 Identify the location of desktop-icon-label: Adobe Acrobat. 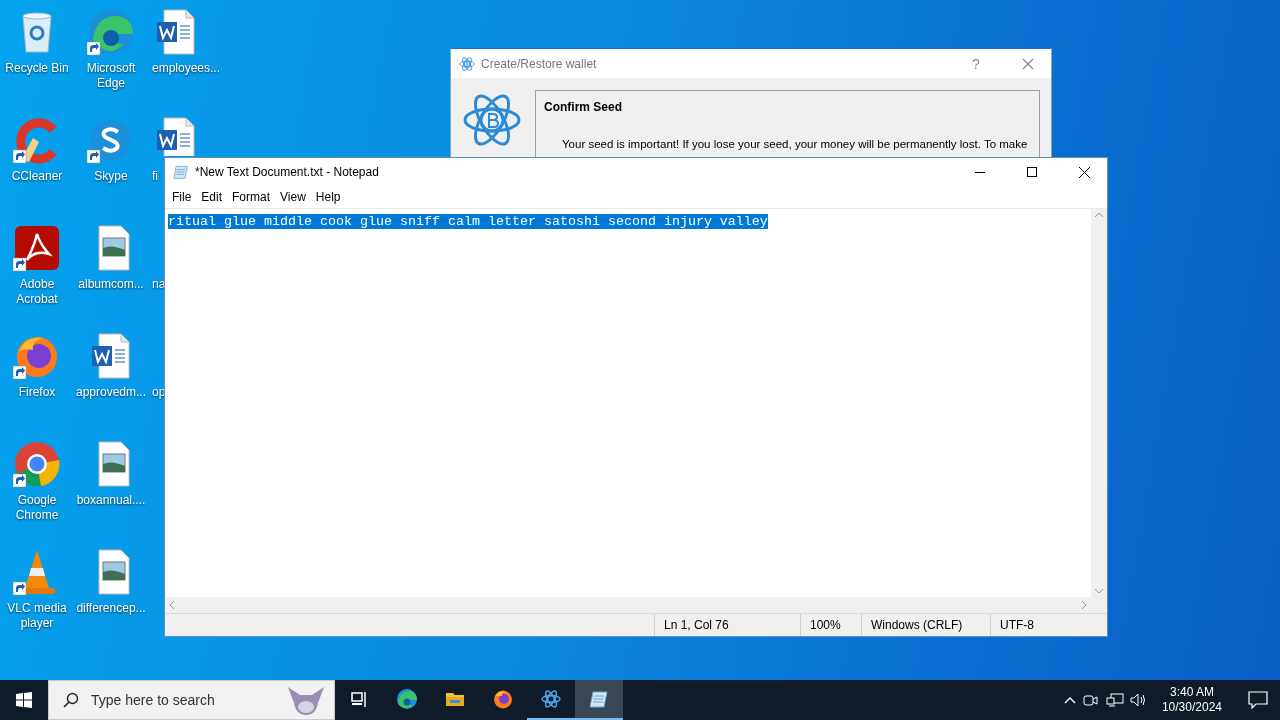
(37, 292).